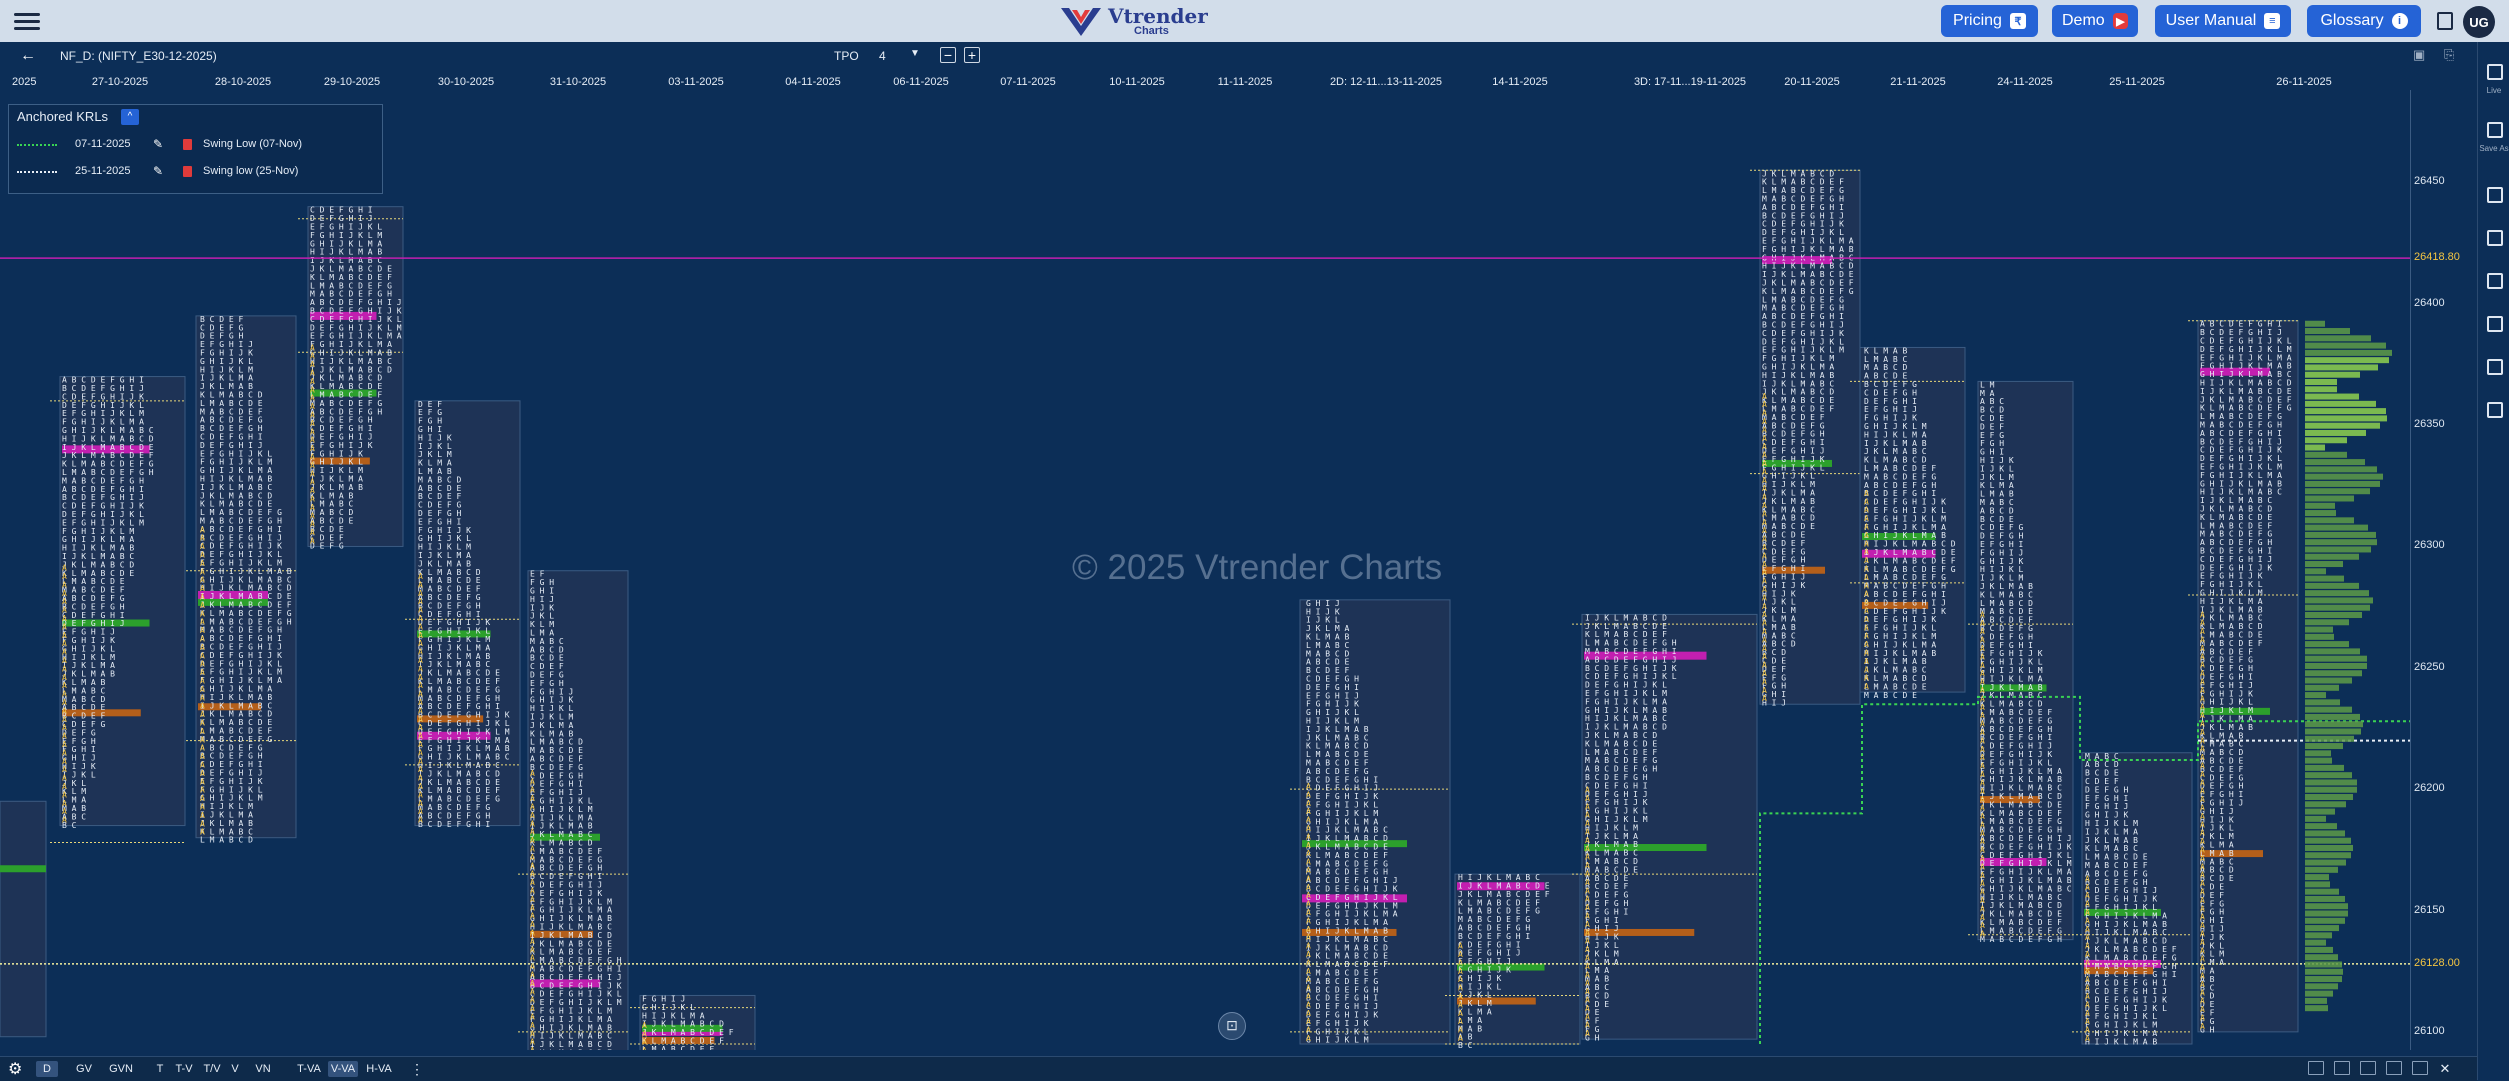 The height and width of the screenshot is (1081, 2509). I want to click on collapse-toggle: ^, so click(130, 117).